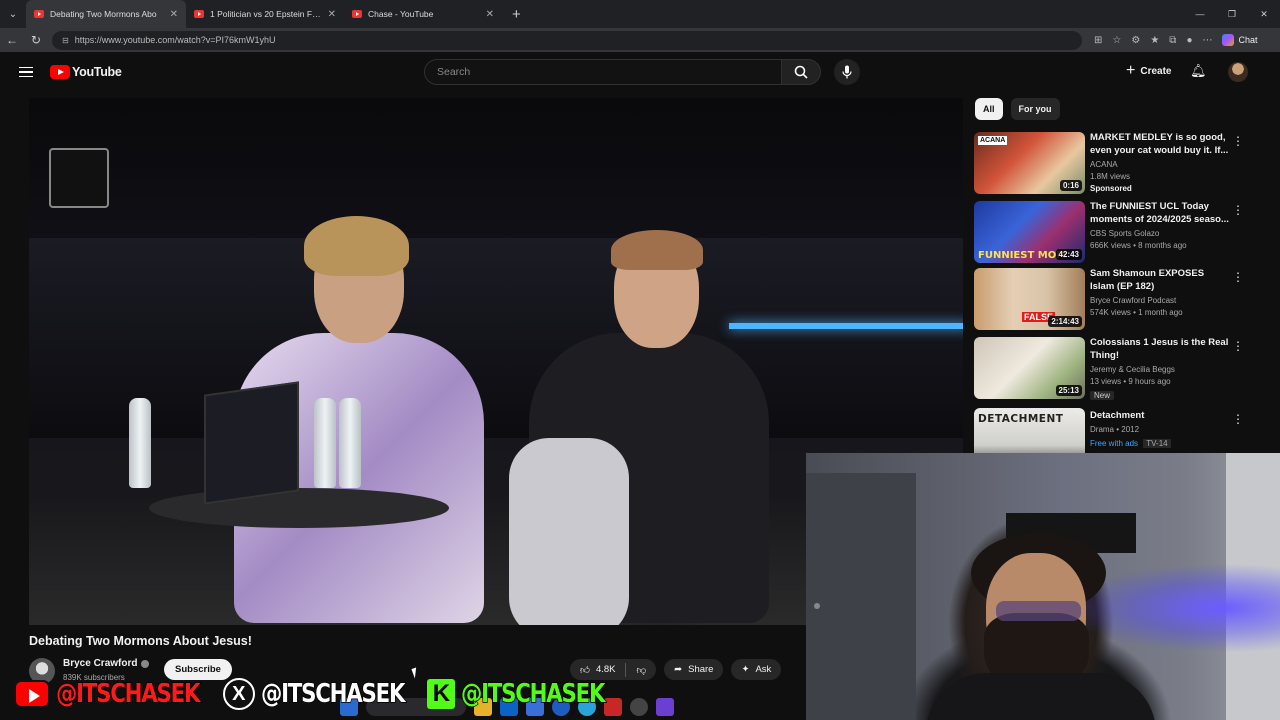 This screenshot has height=720, width=1280. Describe the element at coordinates (1133, 300) in the screenshot. I see `recommendation-channel: Bryce Crawford Podcast` at that location.